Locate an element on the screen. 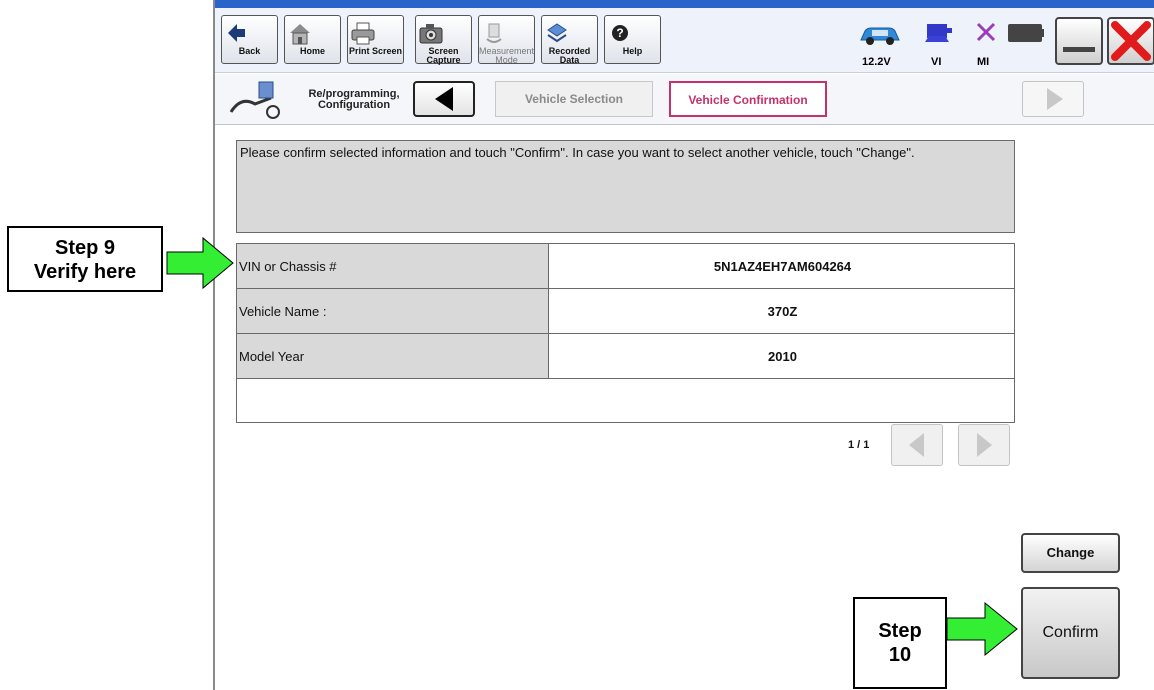  title-bar is located at coordinates (684, 4).